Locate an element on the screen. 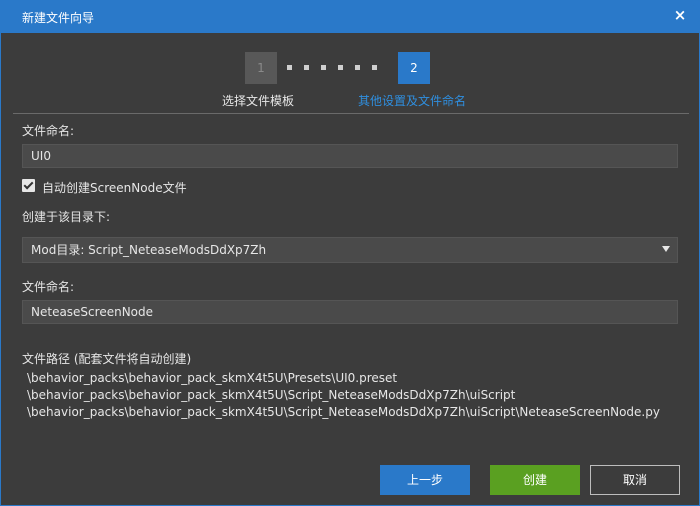 This screenshot has width=700, height=506. step-2-indicator: 2 is located at coordinates (414, 68).